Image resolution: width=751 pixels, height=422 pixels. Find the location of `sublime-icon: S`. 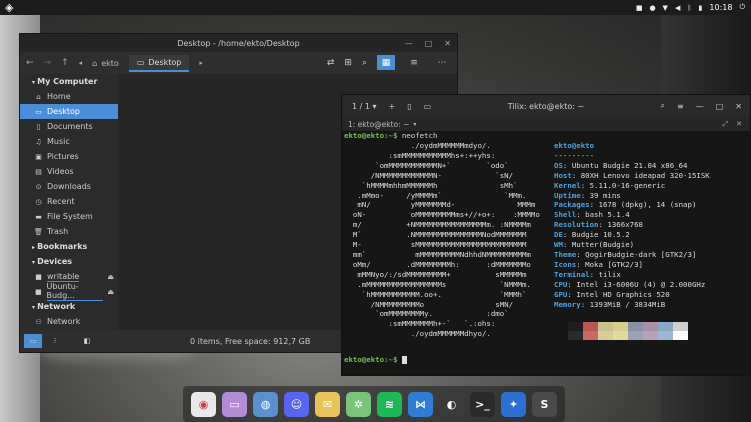

sublime-icon: S is located at coordinates (544, 404).